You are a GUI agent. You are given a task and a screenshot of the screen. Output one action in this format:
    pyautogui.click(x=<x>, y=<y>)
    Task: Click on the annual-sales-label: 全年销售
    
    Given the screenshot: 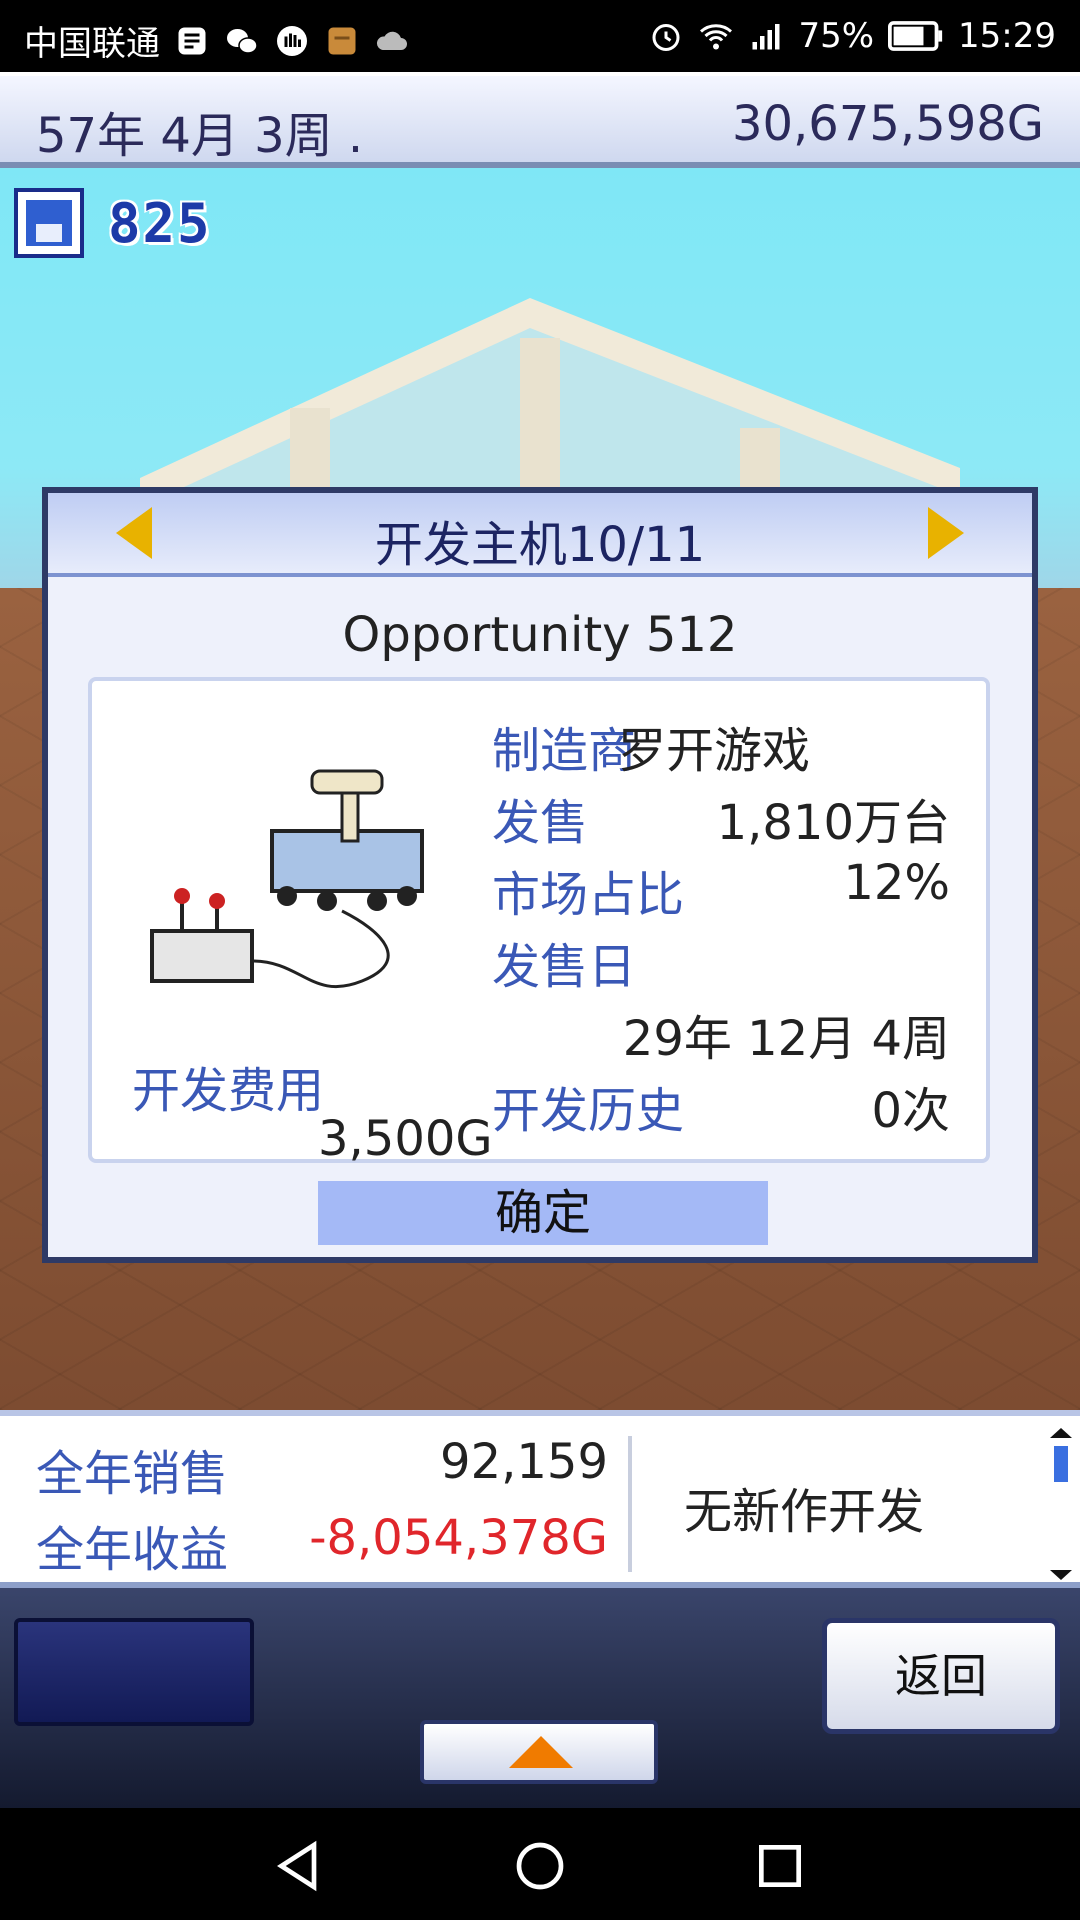 What is the action you would take?
    pyautogui.click(x=132, y=1474)
    